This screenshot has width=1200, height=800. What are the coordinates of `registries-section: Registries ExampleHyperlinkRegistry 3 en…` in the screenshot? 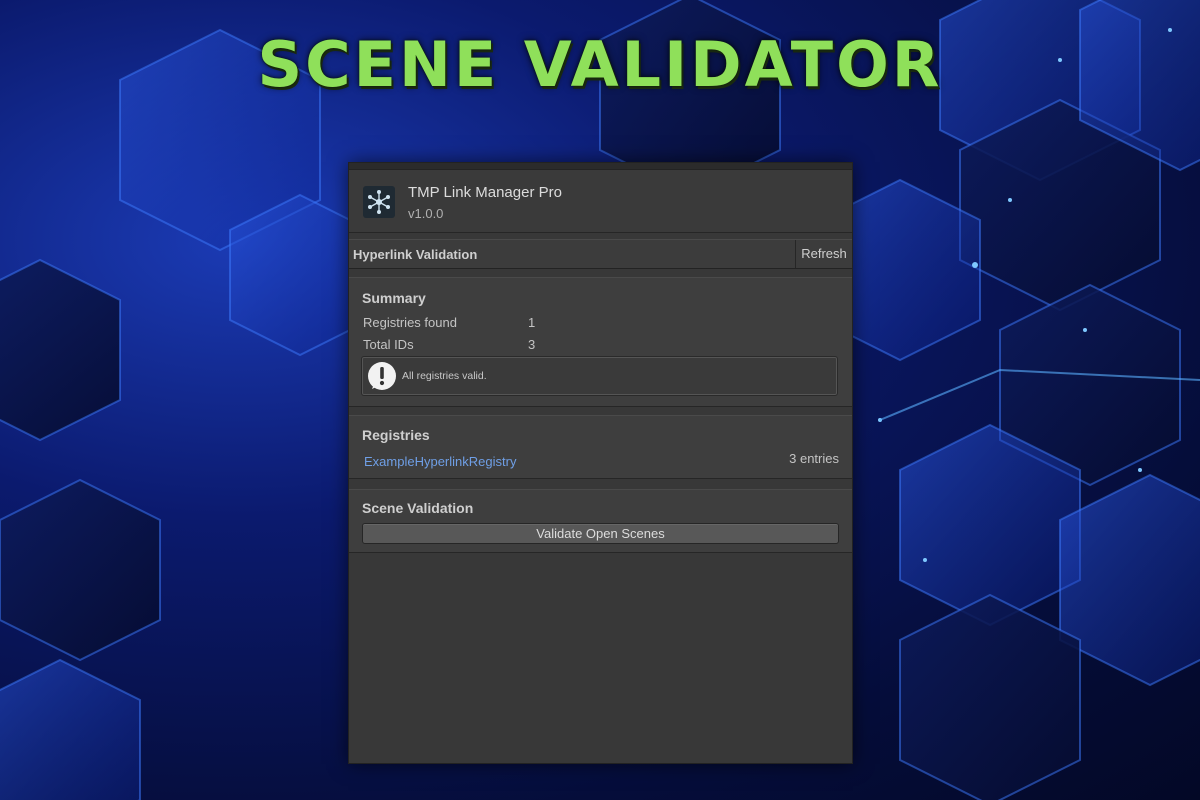 It's located at (600, 447).